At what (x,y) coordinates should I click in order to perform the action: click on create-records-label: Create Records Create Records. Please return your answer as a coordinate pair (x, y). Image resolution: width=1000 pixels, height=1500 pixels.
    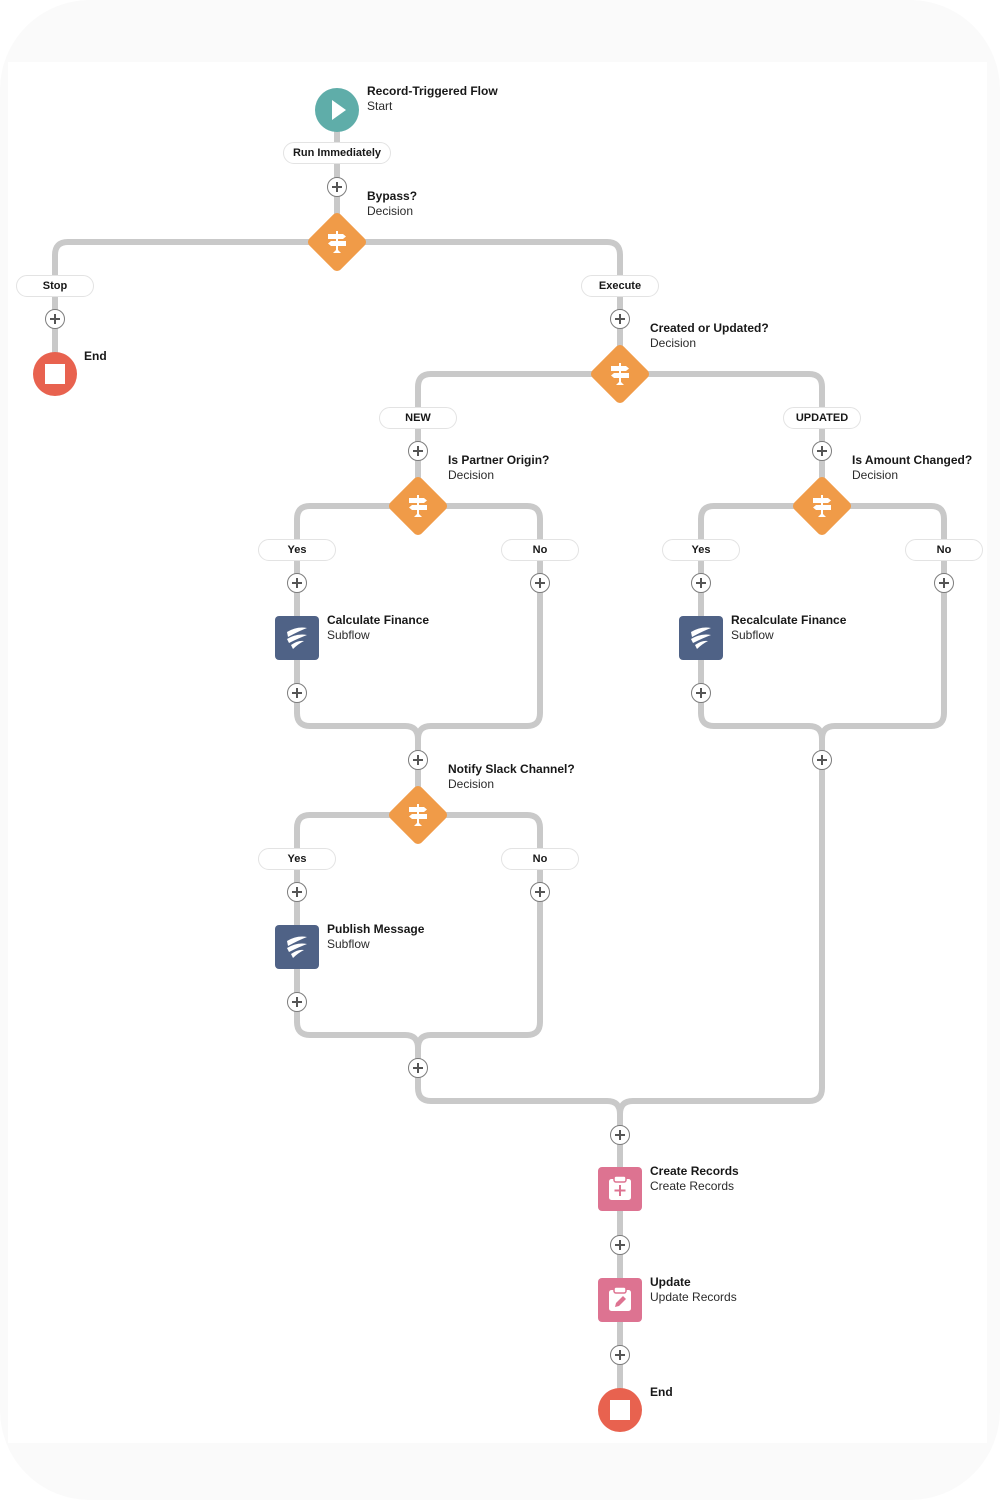
    Looking at the image, I should click on (694, 1179).